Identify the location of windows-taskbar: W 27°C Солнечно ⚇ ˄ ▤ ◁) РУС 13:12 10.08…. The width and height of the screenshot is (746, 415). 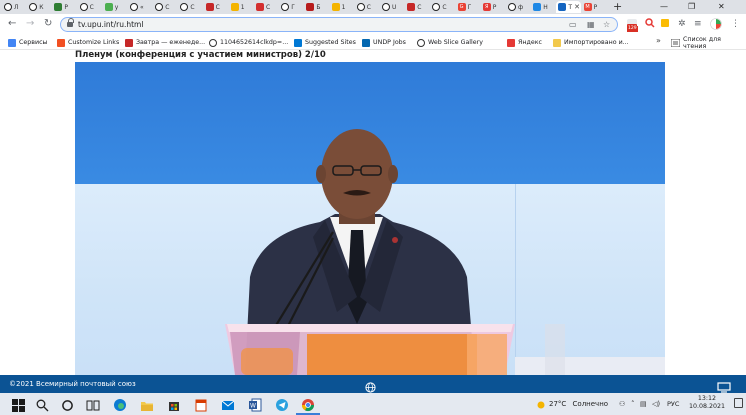
(373, 404).